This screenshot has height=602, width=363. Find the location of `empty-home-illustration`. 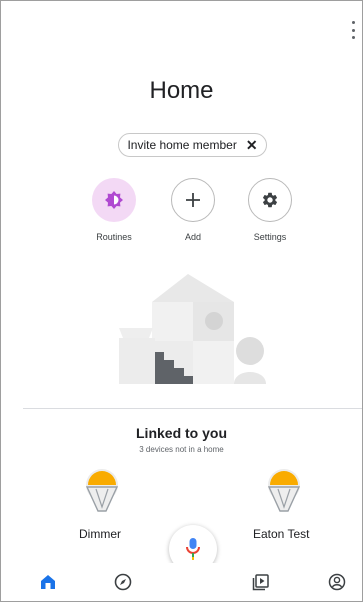

empty-home-illustration is located at coordinates (191, 328).